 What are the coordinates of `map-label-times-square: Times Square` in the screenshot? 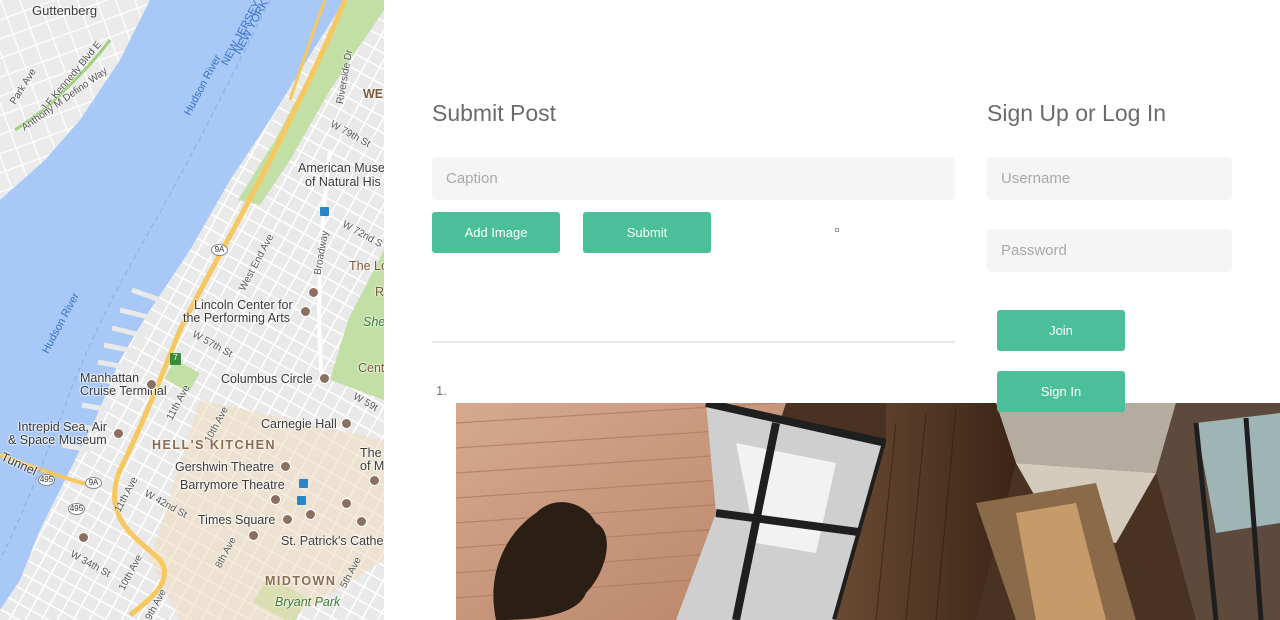 It's located at (237, 520).